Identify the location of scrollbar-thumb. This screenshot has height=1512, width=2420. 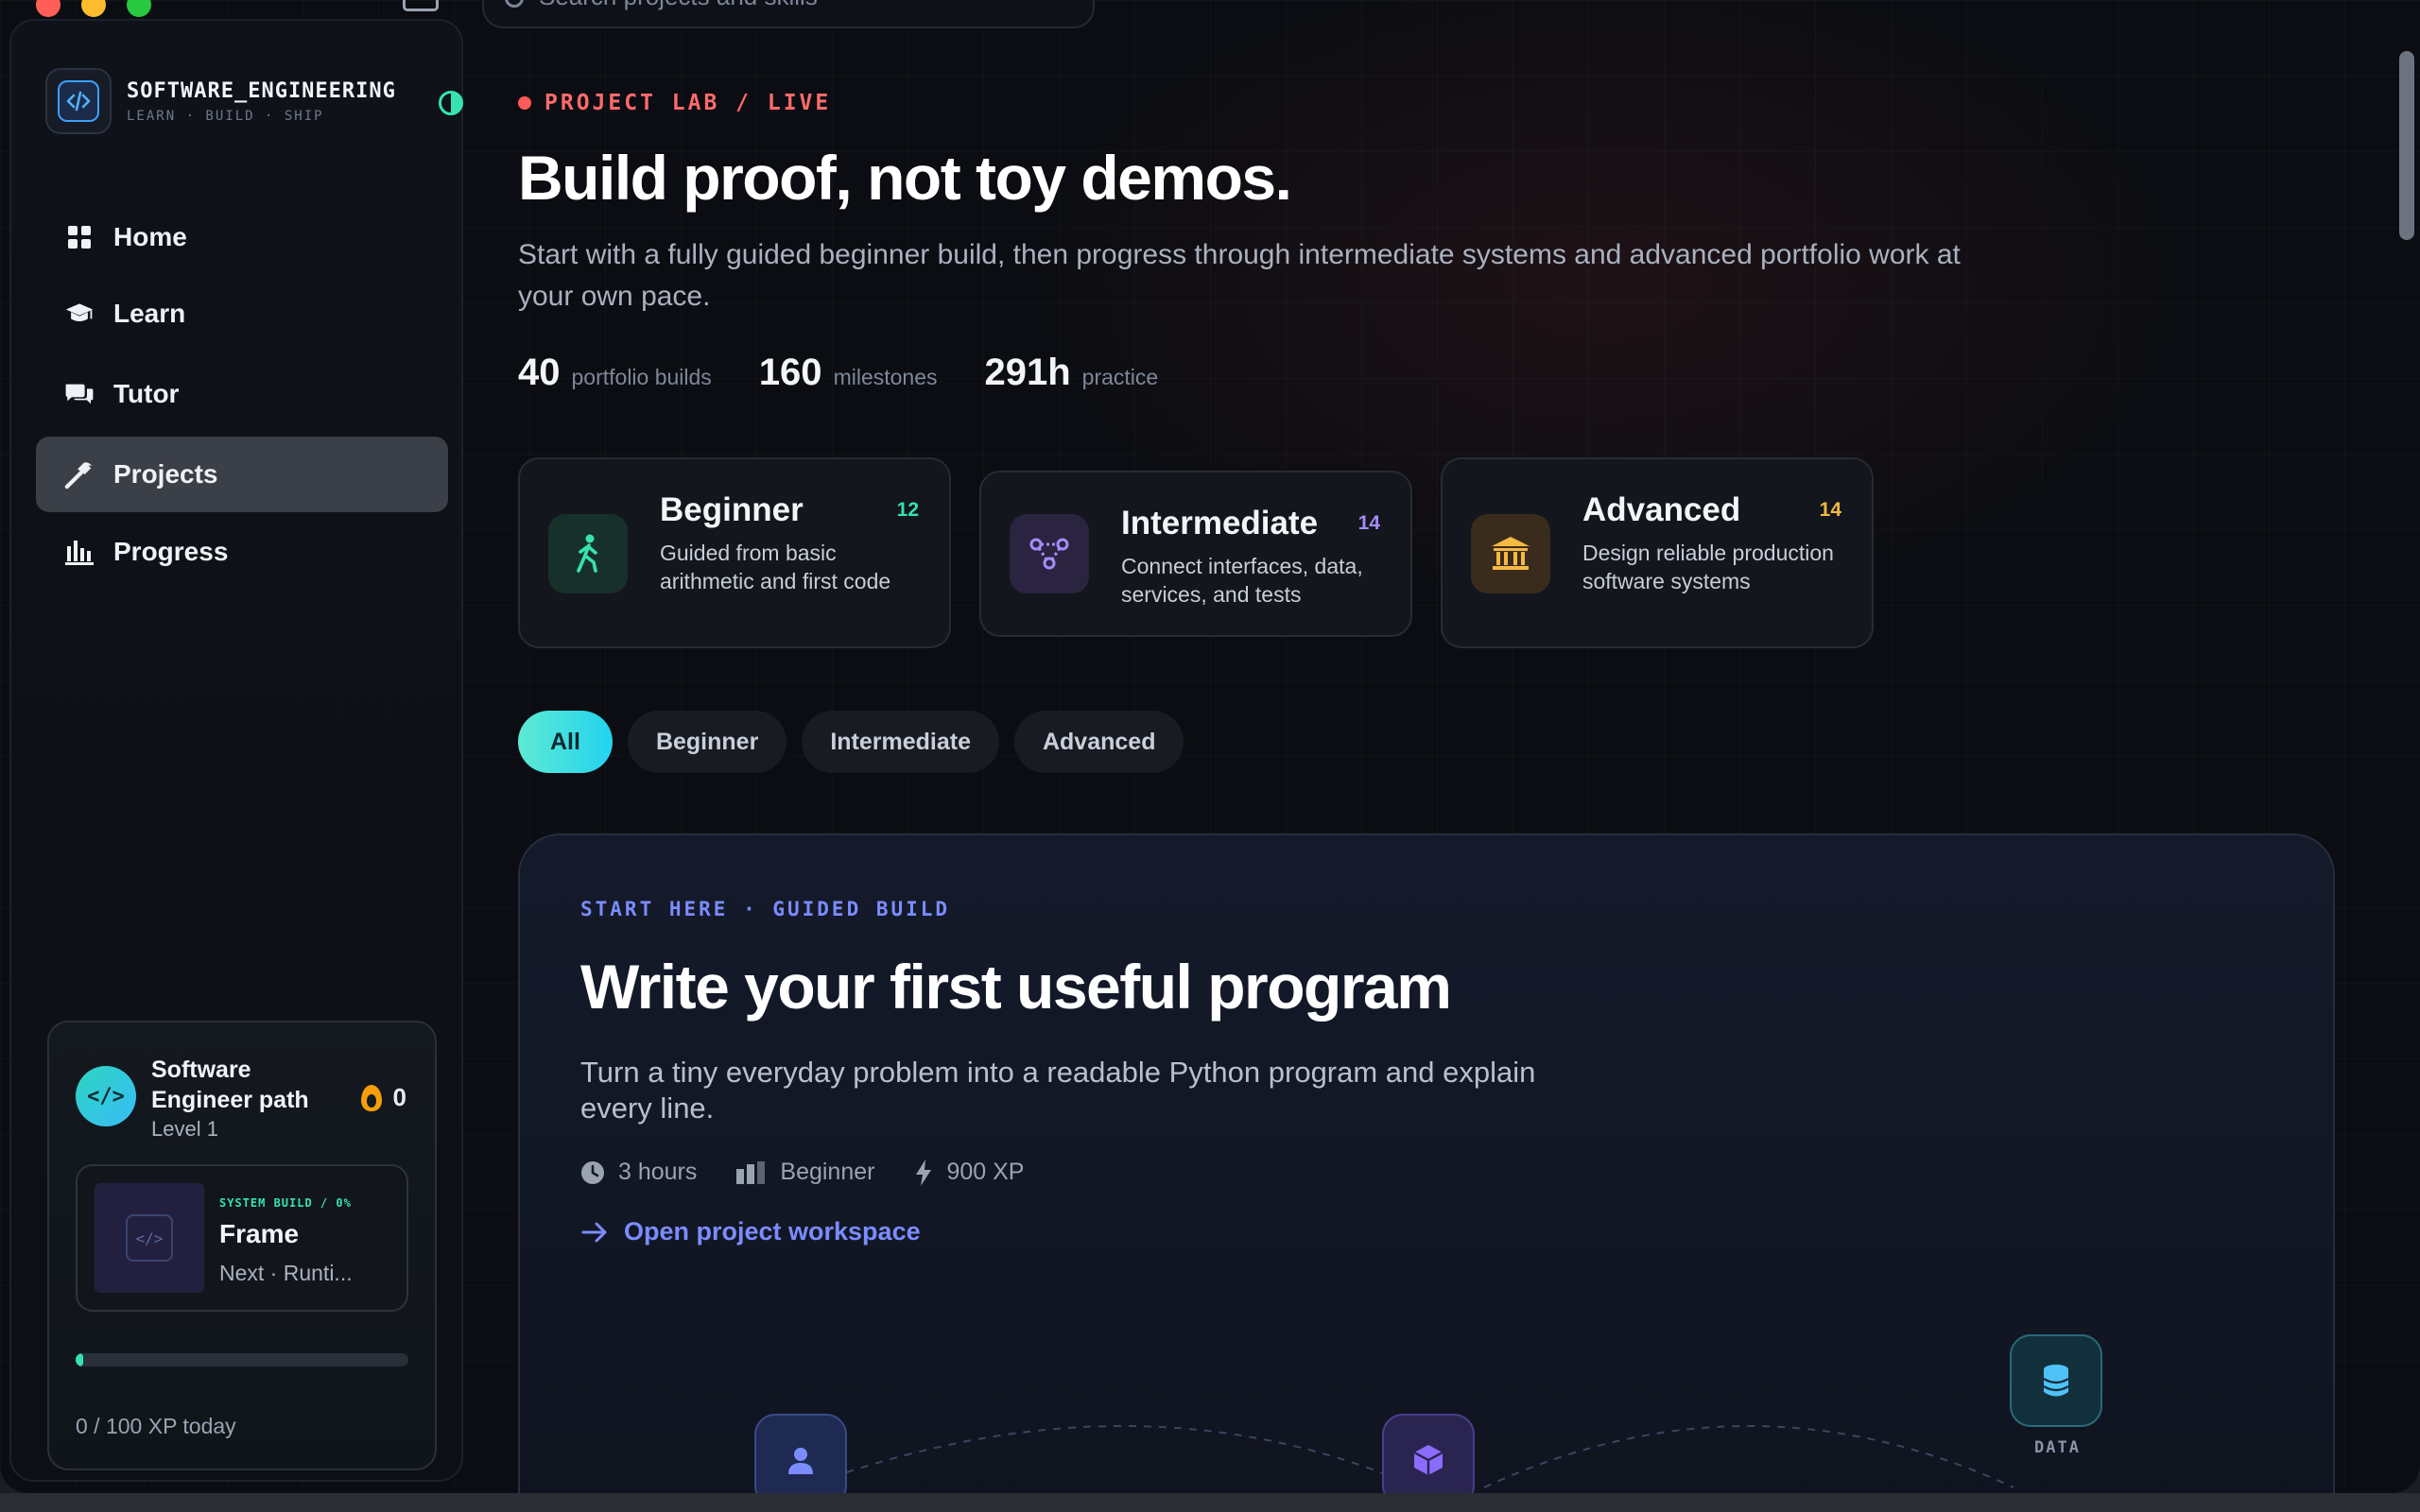
(2406, 145).